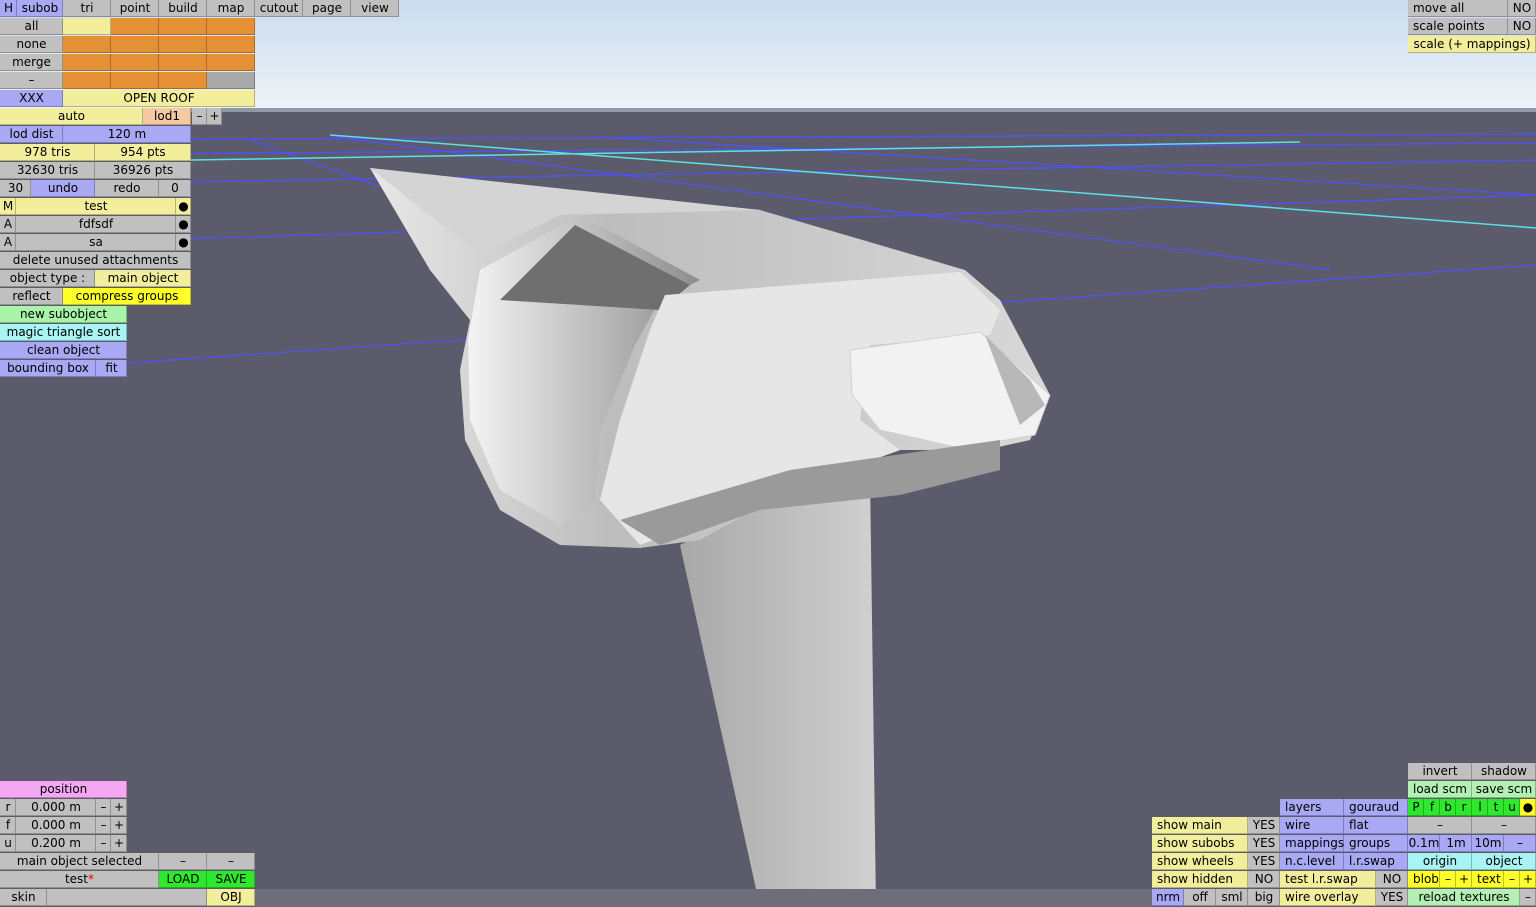 Image resolution: width=1536 pixels, height=907 pixels. I want to click on position-f-minus: –, so click(103, 825).